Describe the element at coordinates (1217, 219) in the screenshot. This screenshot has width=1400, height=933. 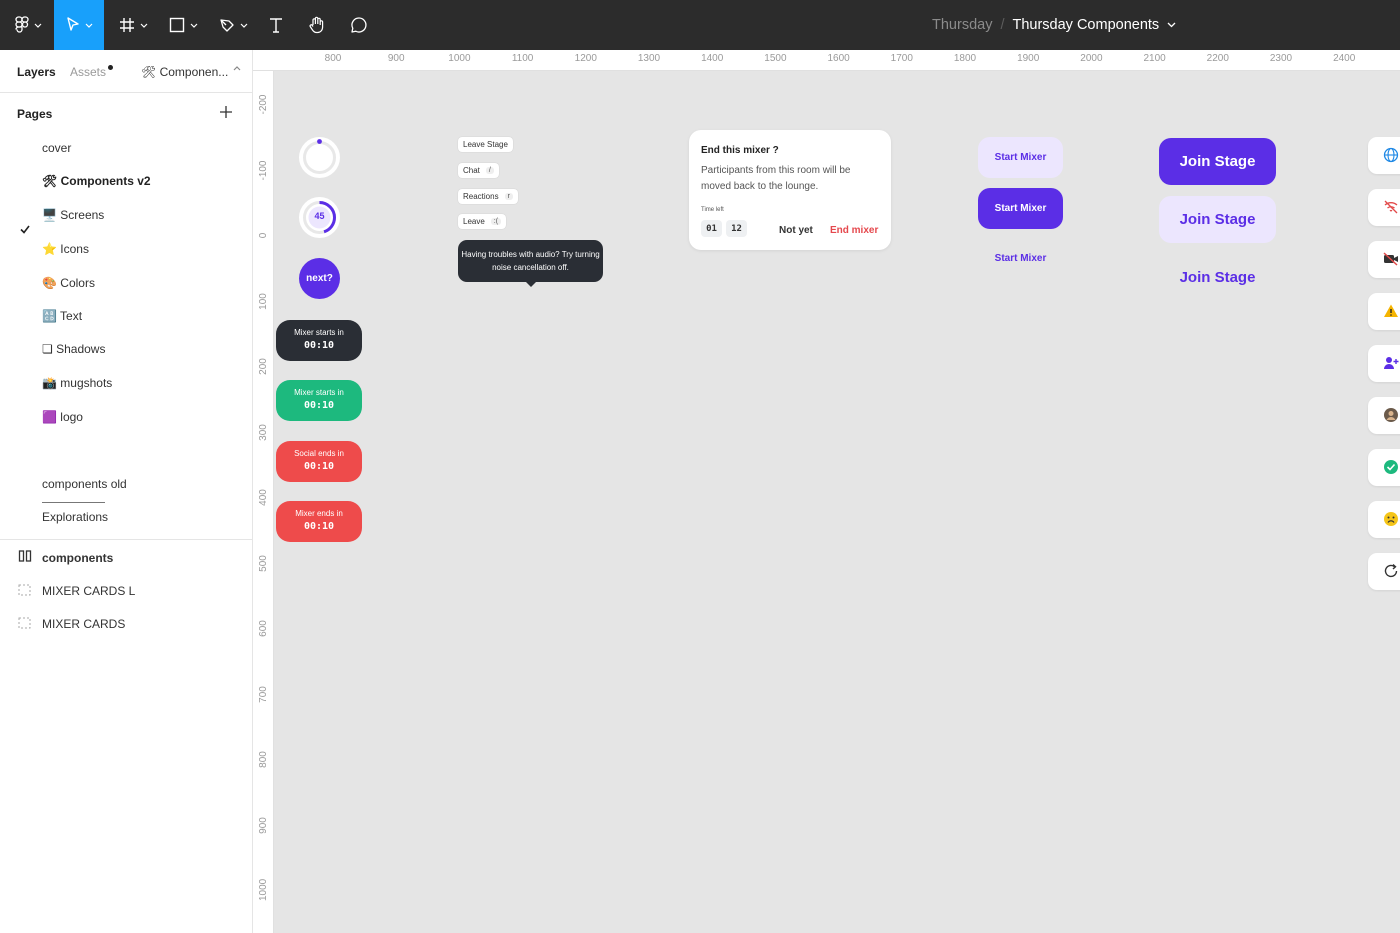
I see `join-stage-button-secondary: Join Stage` at that location.